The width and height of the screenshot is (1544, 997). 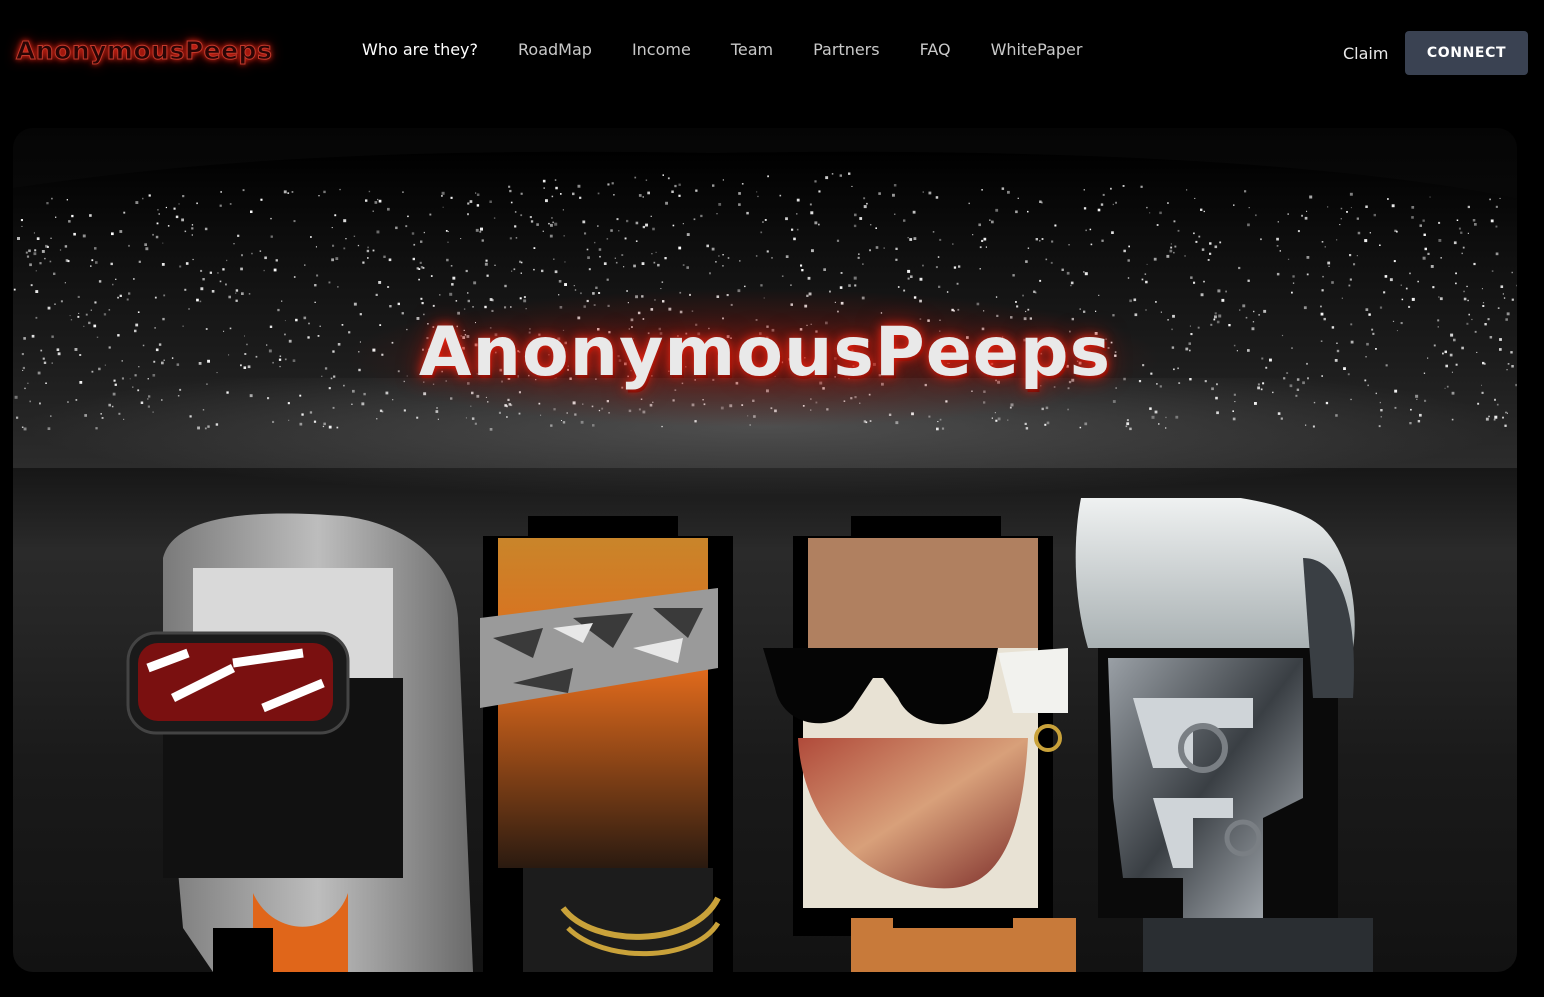 I want to click on nav-item-income: Income, so click(x=661, y=50).